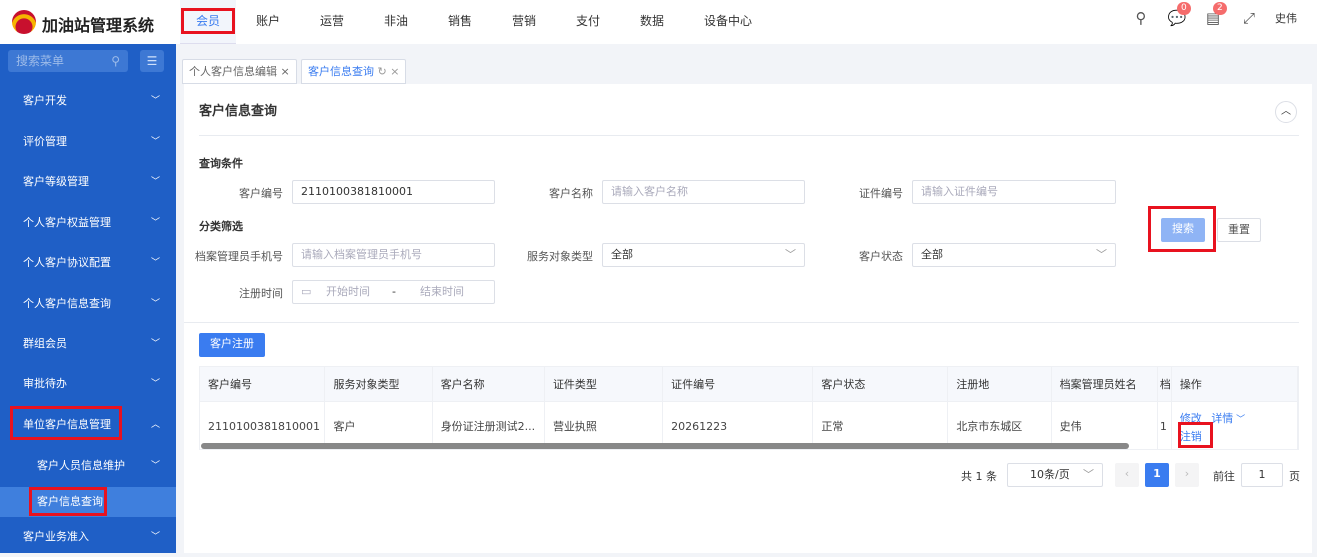 The image size is (1317, 557). I want to click on sidebar-item: 客户开发 ﹀, so click(88, 101).